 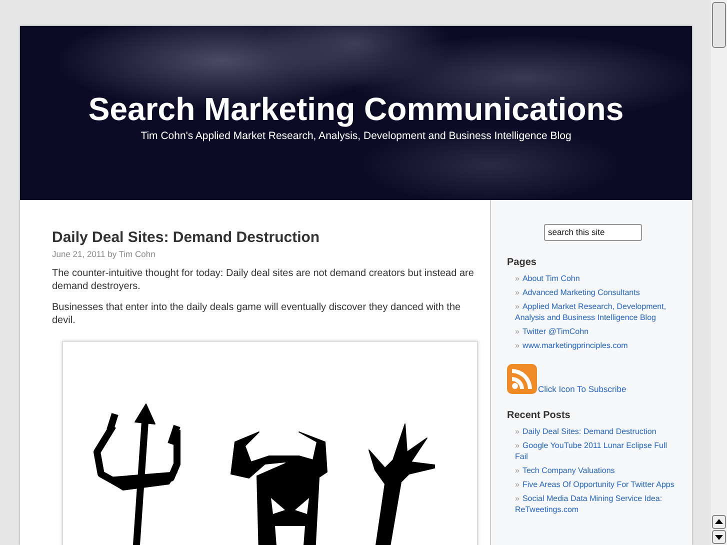 I want to click on page-link: » www.marketingprinciples.com, so click(x=594, y=345).